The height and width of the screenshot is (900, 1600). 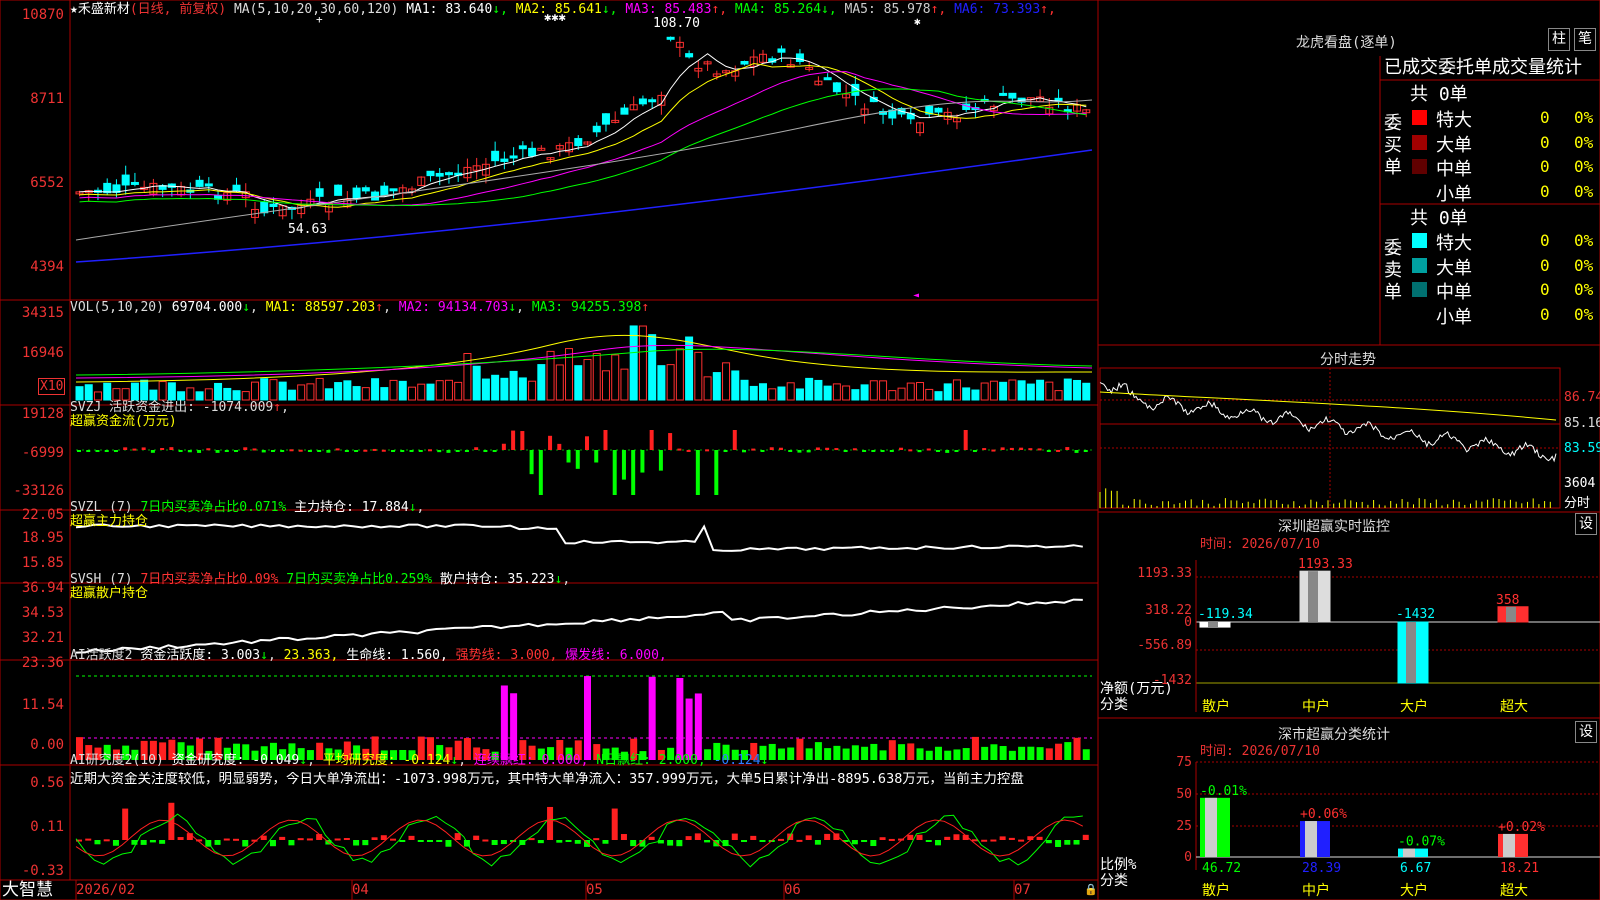 What do you see at coordinates (1419, 191) in the screenshot?
I see `order-size-swatch` at bounding box center [1419, 191].